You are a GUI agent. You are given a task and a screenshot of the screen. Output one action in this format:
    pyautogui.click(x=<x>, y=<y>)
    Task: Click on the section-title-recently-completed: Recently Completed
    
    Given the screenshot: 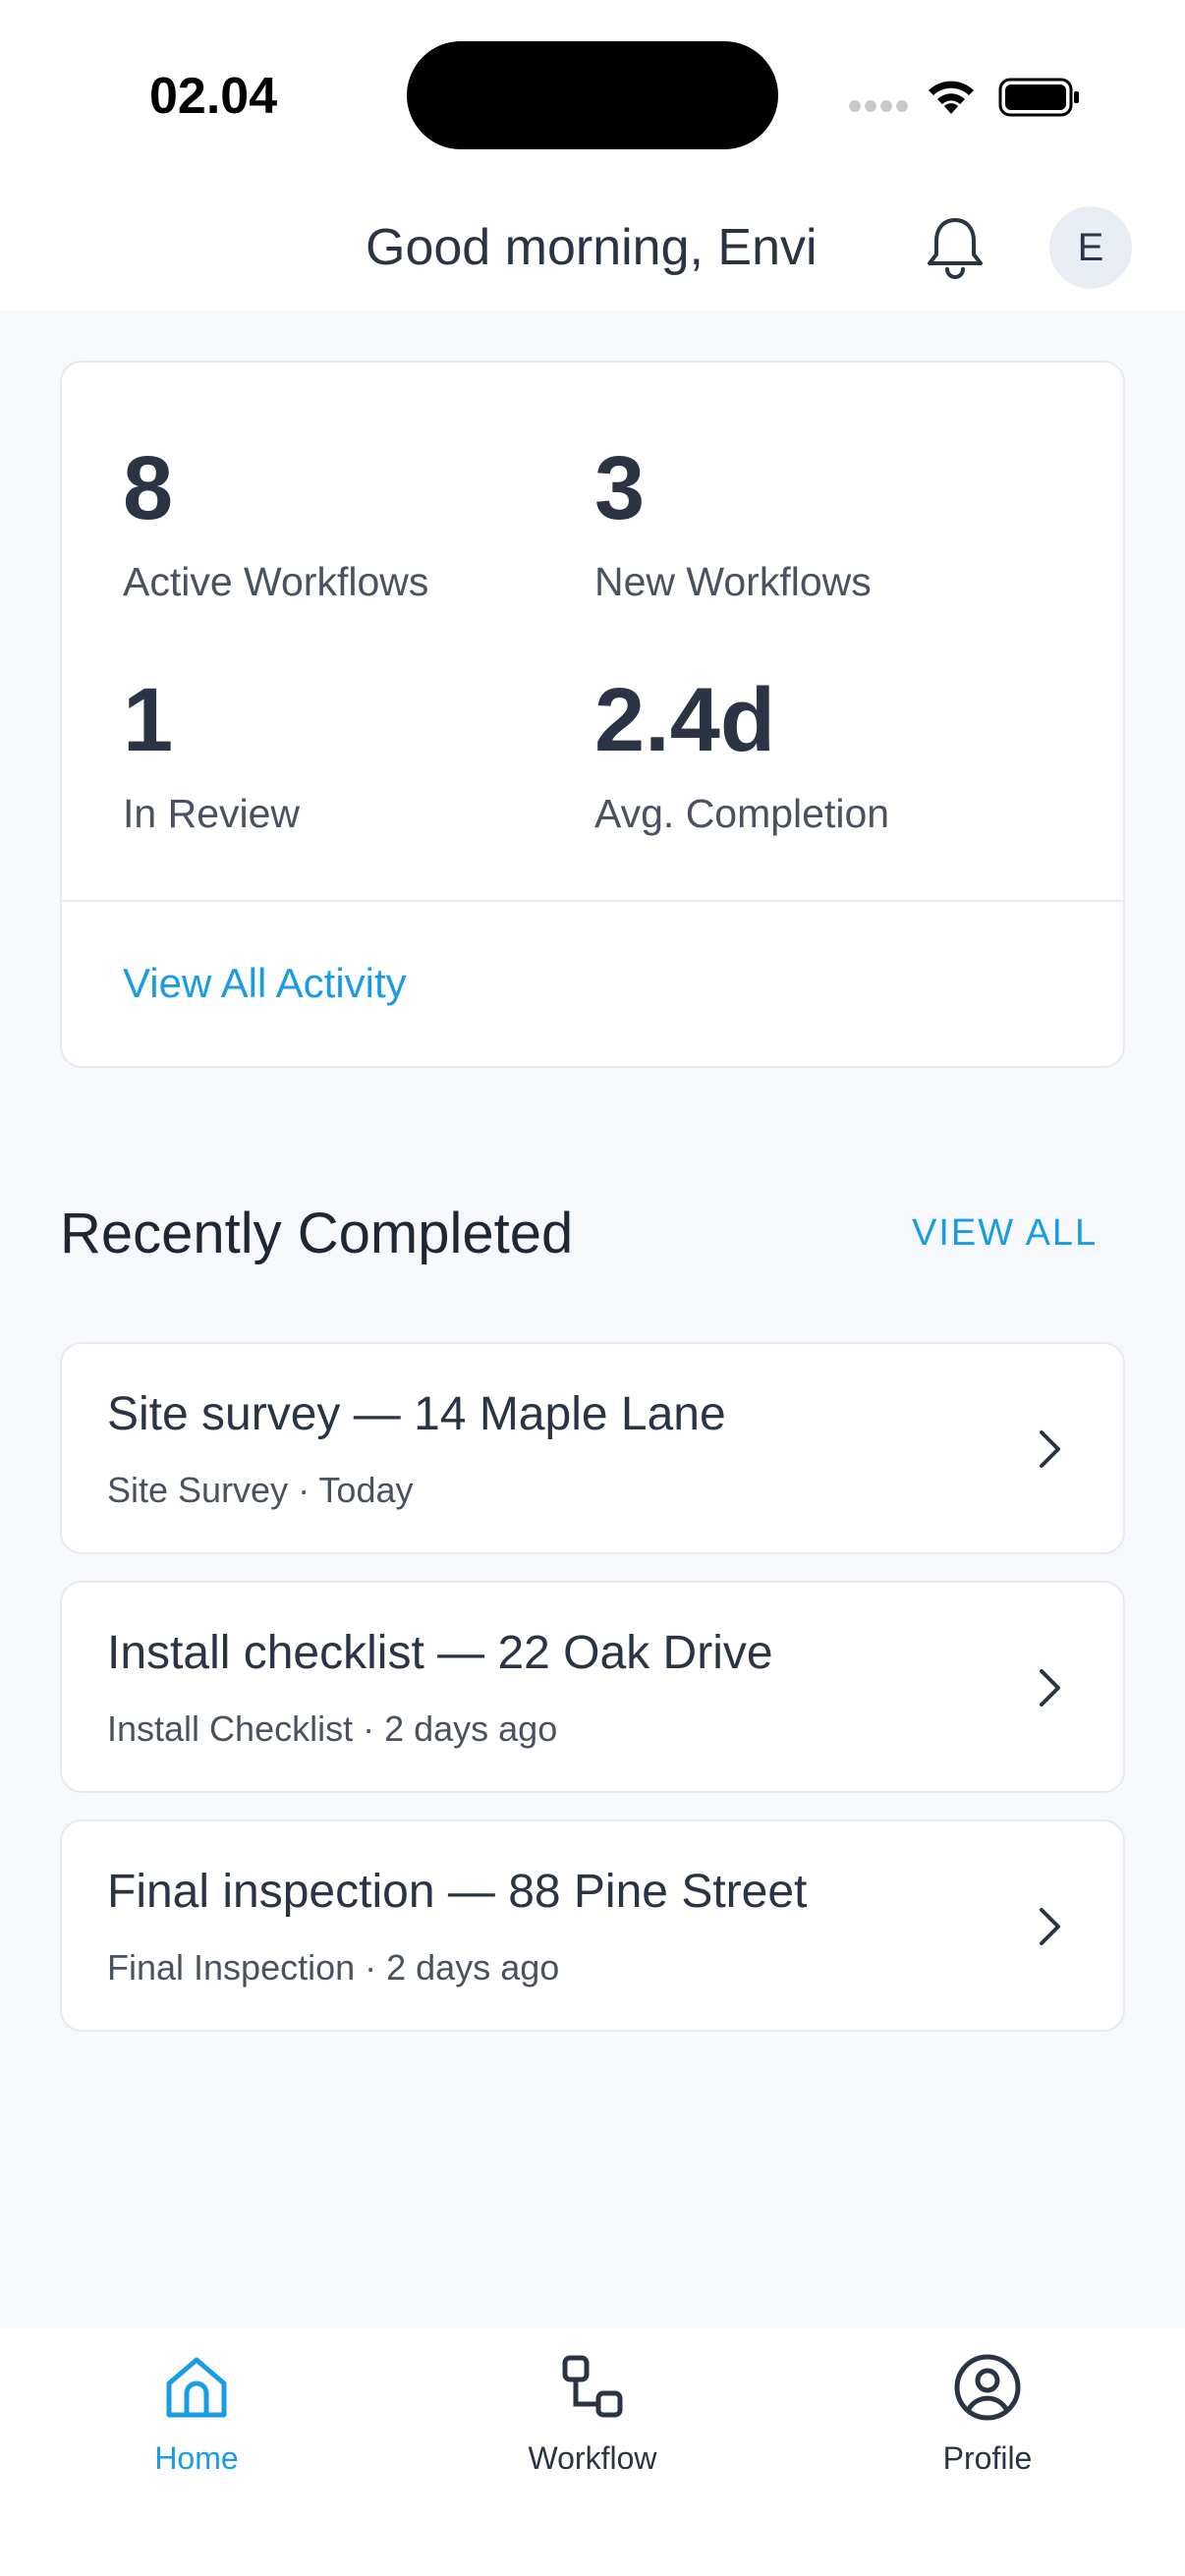 What is the action you would take?
    pyautogui.click(x=317, y=1233)
    